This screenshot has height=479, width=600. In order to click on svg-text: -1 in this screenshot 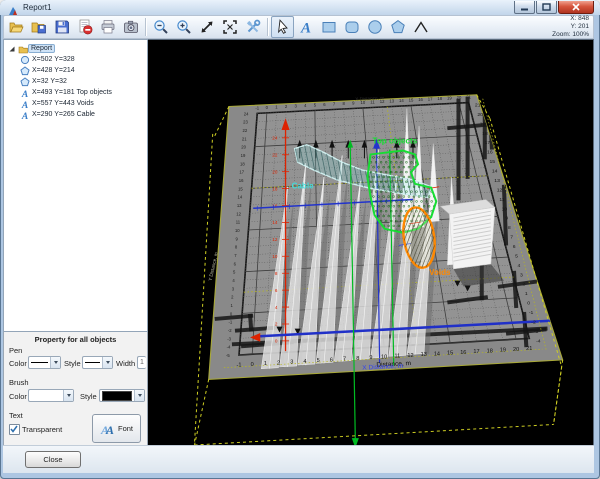, I will do `click(239, 366)`.